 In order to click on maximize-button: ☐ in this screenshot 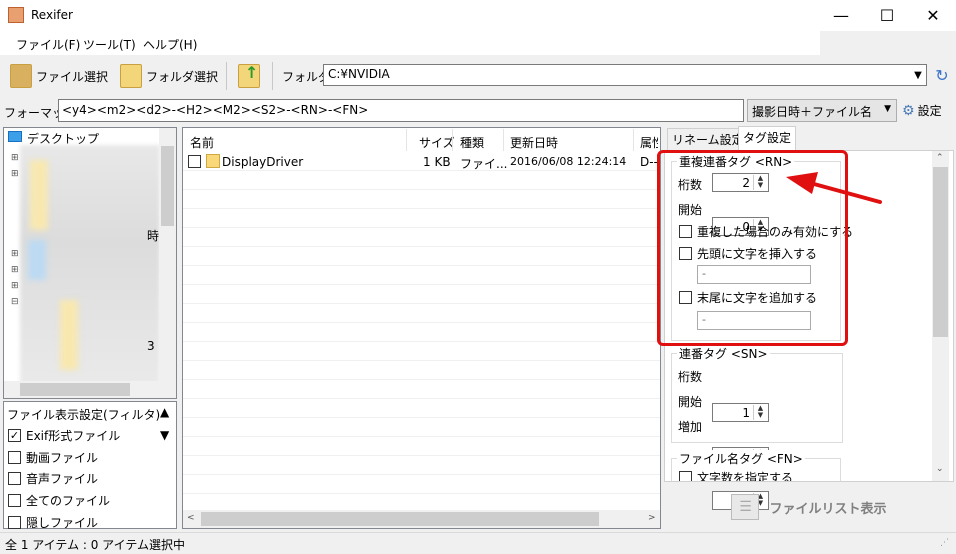, I will do `click(887, 15)`.